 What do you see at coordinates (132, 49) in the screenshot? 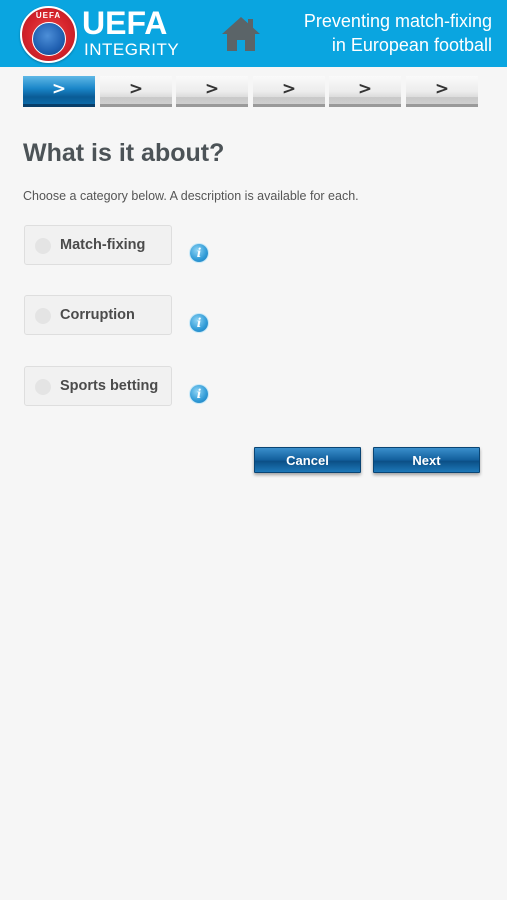
I see `brand-subtitle: INTEGRITY` at bounding box center [132, 49].